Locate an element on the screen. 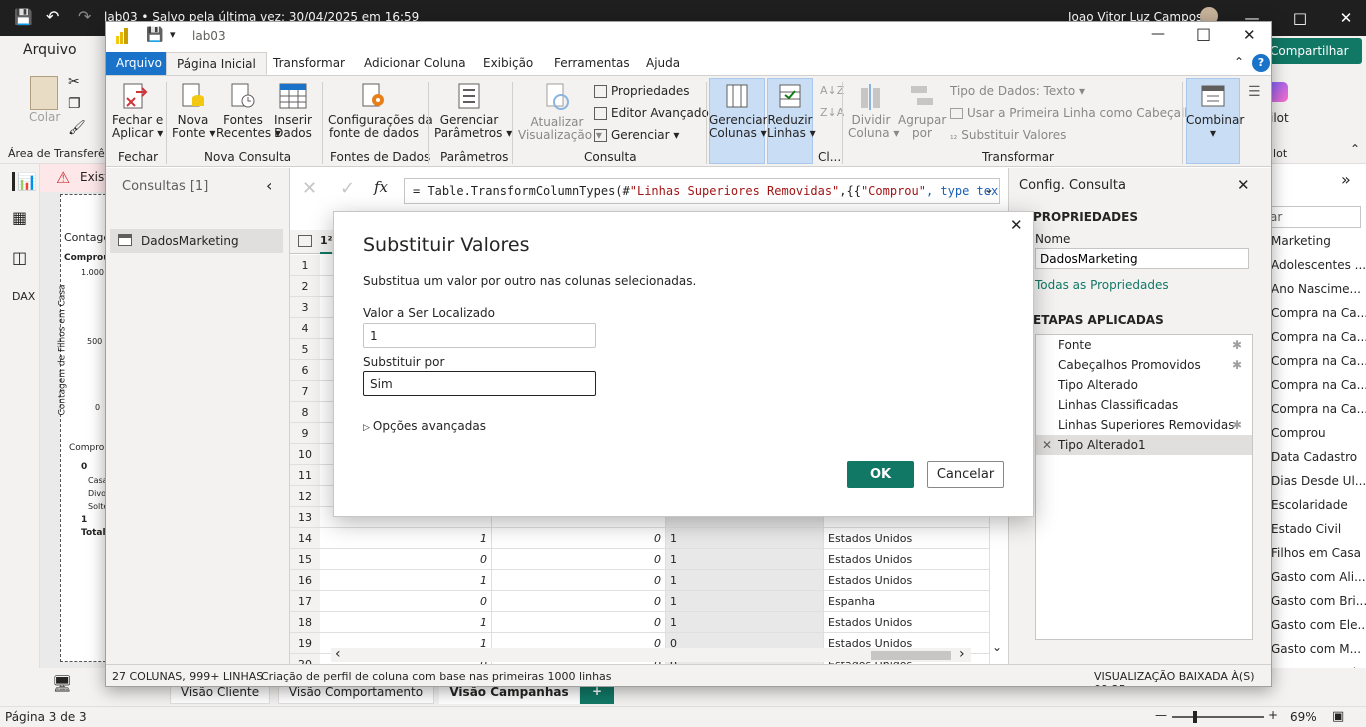  horizontal-scrollbar-track: ‹ › is located at coordinates (651, 654).